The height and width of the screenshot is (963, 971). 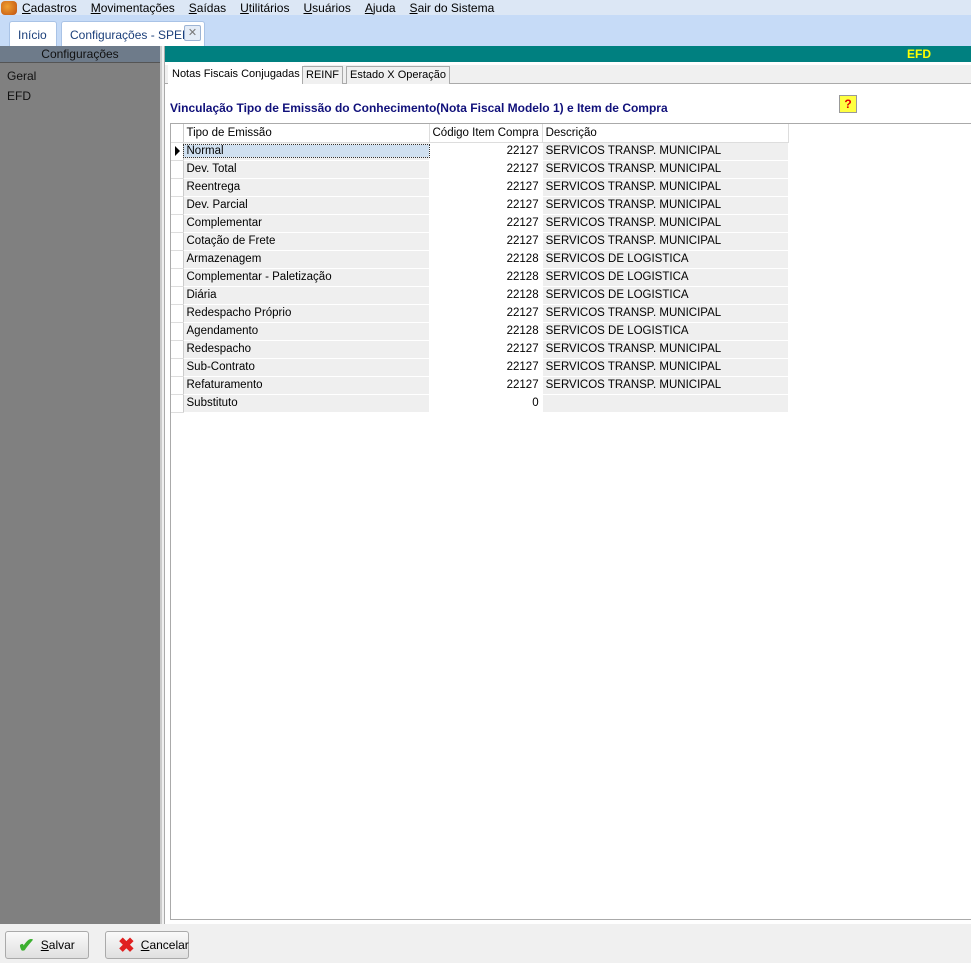 I want to click on cell-tipo-emissao: Substituto, so click(x=306, y=403).